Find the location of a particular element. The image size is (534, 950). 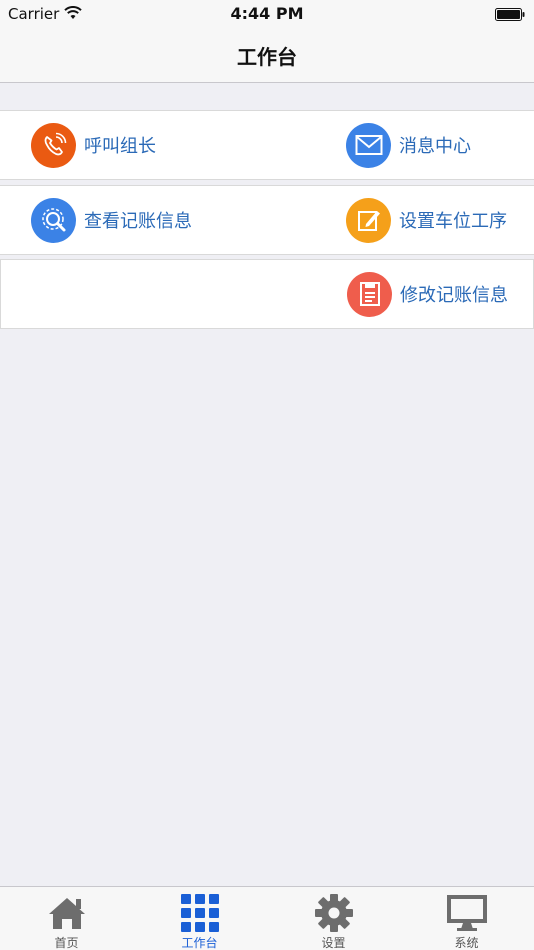

call-leader-label: 呼叫组长 is located at coordinates (120, 146).